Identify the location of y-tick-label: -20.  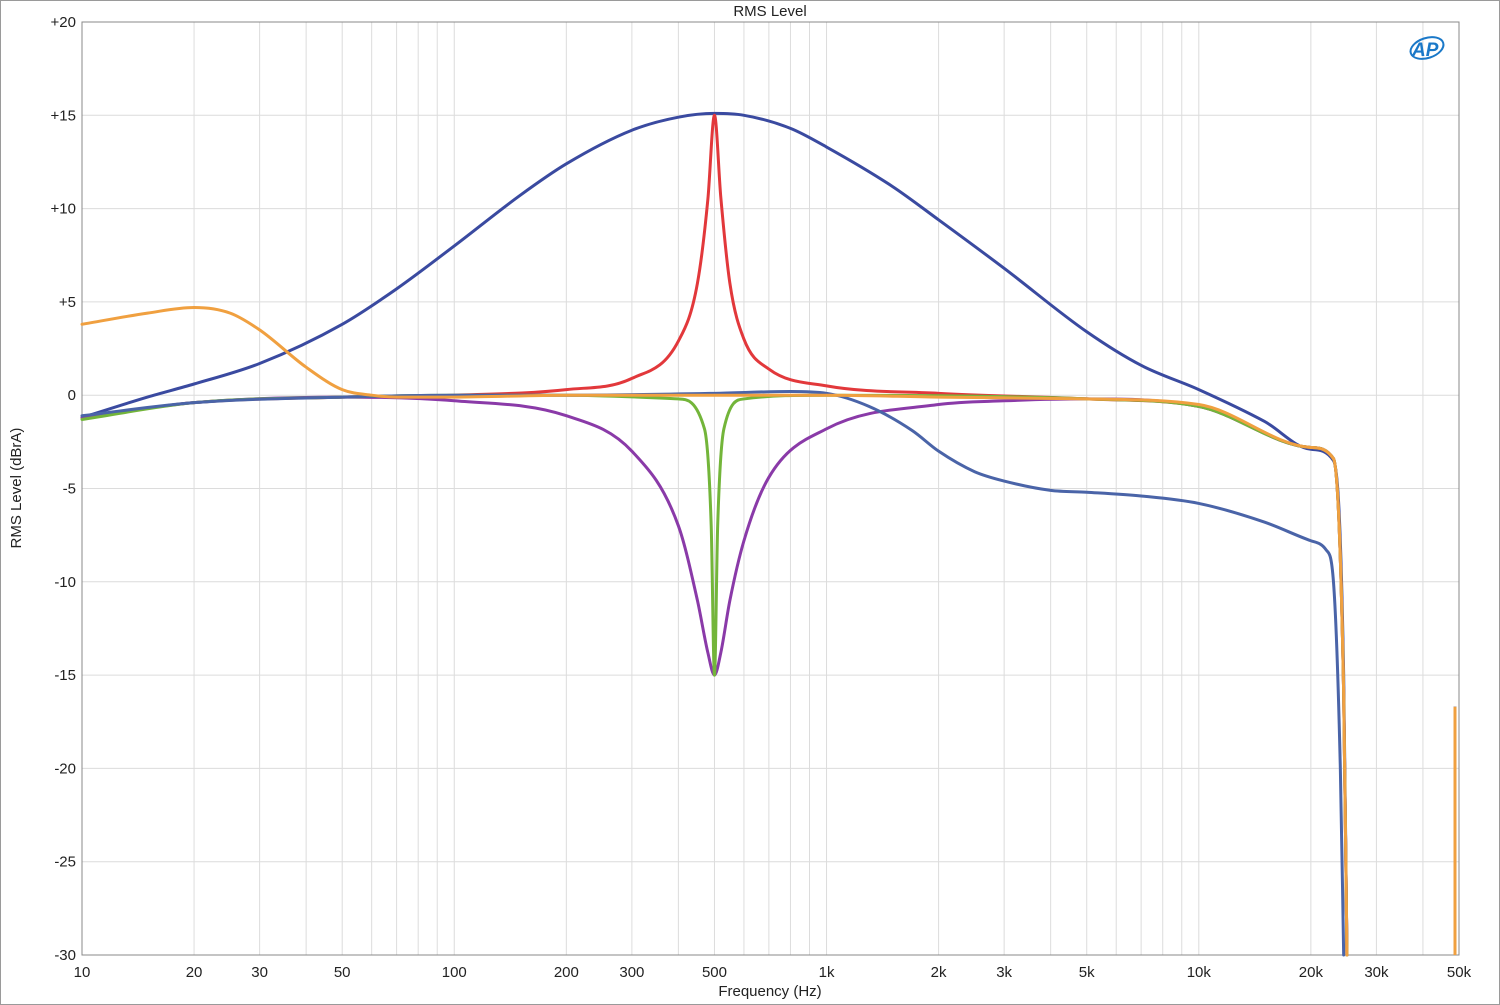
(65, 768).